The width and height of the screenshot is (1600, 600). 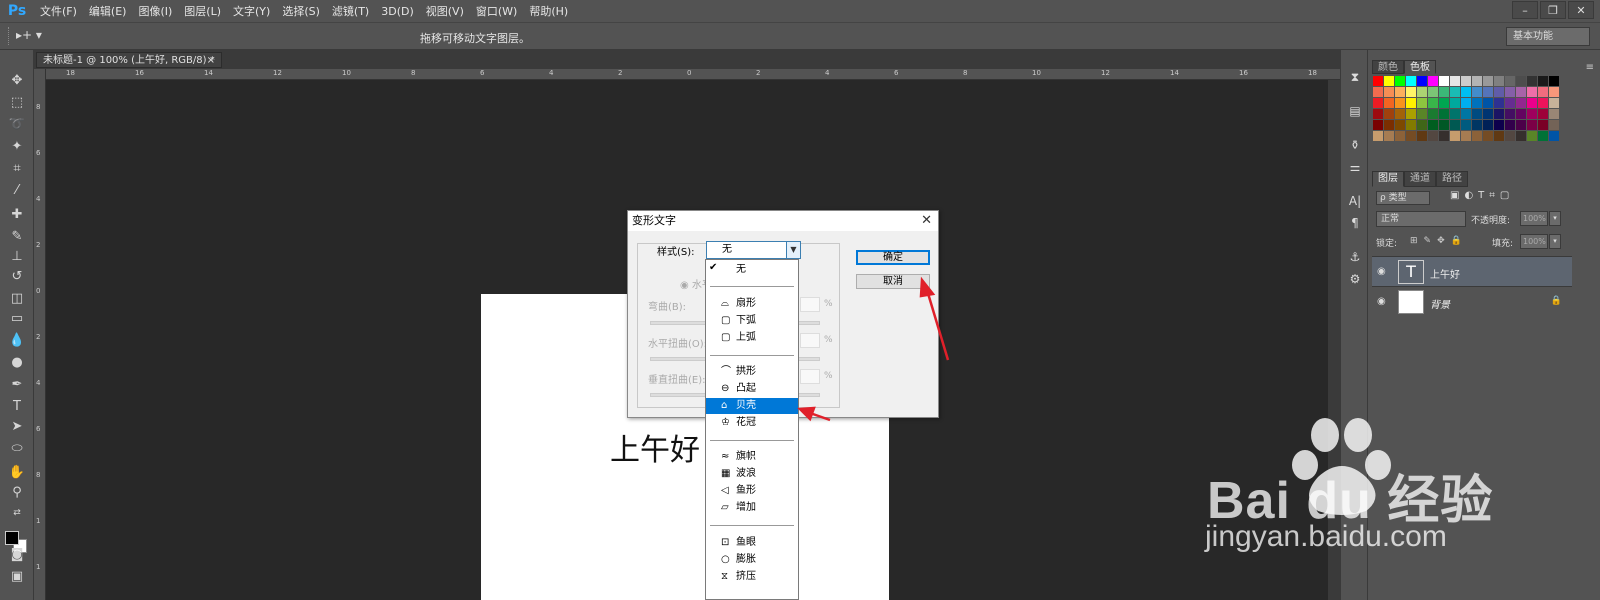 What do you see at coordinates (1381, 301) in the screenshot?
I see `eye-icon: ◉` at bounding box center [1381, 301].